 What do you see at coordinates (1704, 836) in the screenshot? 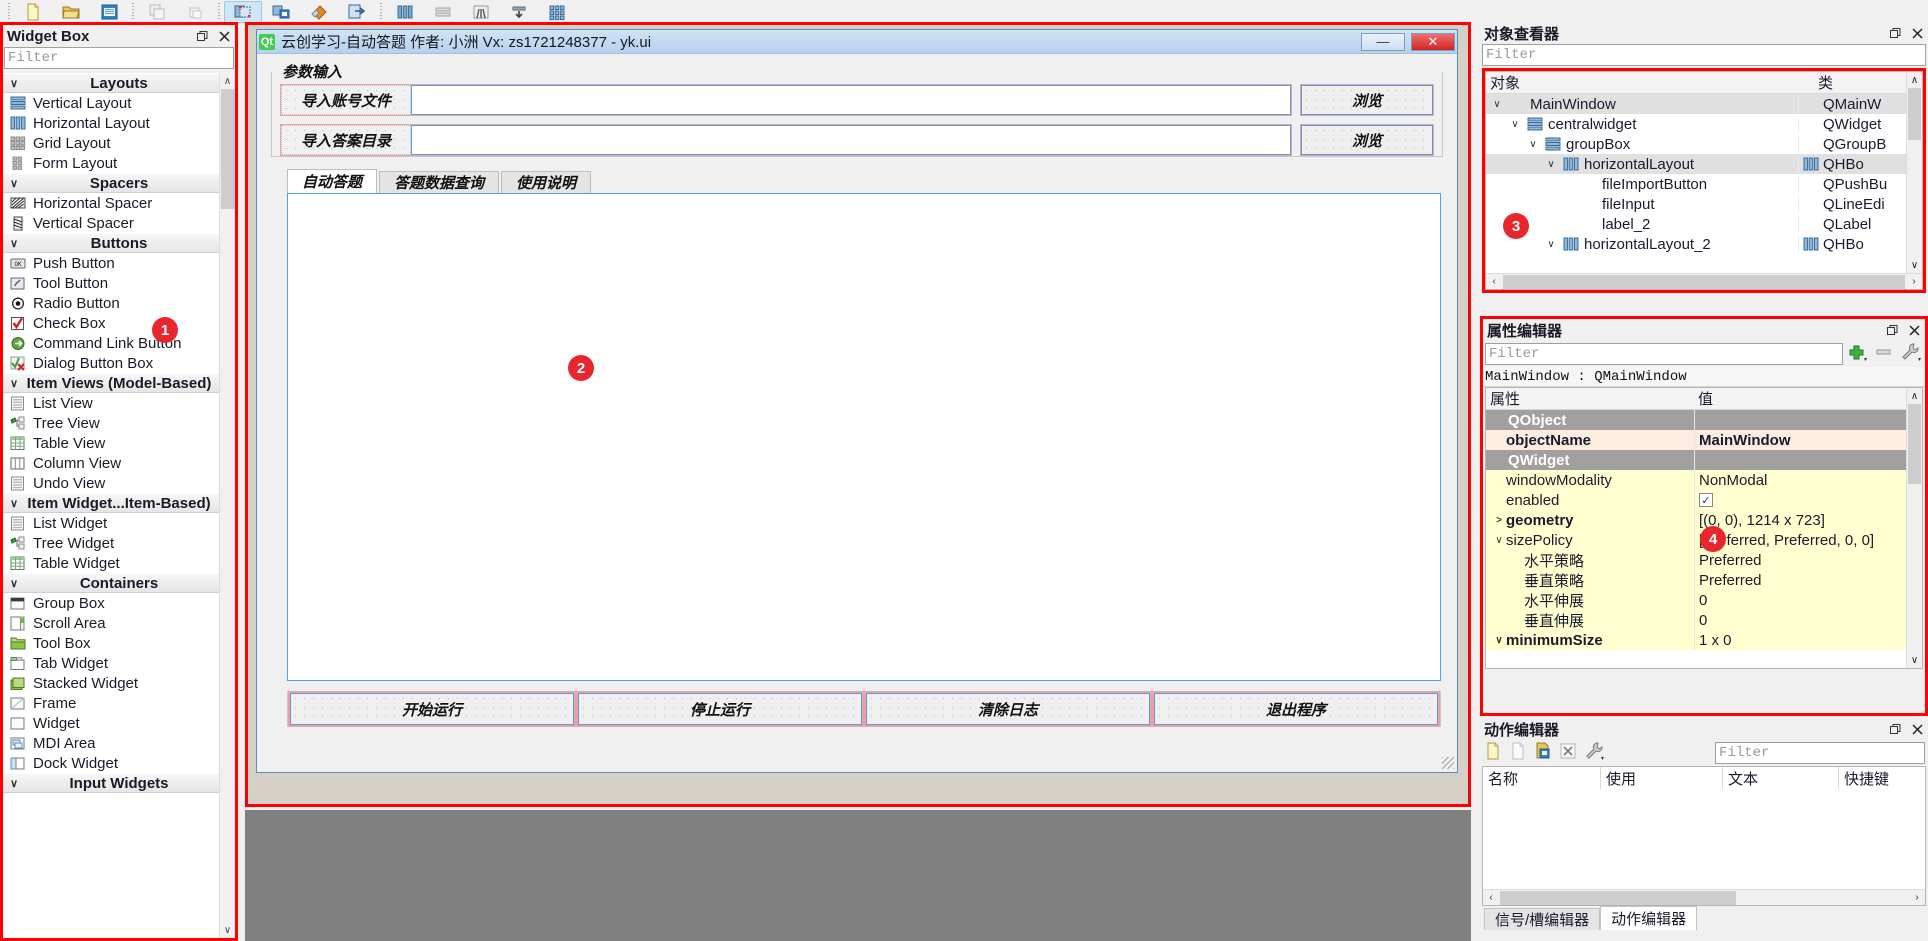
I see `action-table: 名称 使用 文本 快捷键 ‹ ›` at bounding box center [1704, 836].